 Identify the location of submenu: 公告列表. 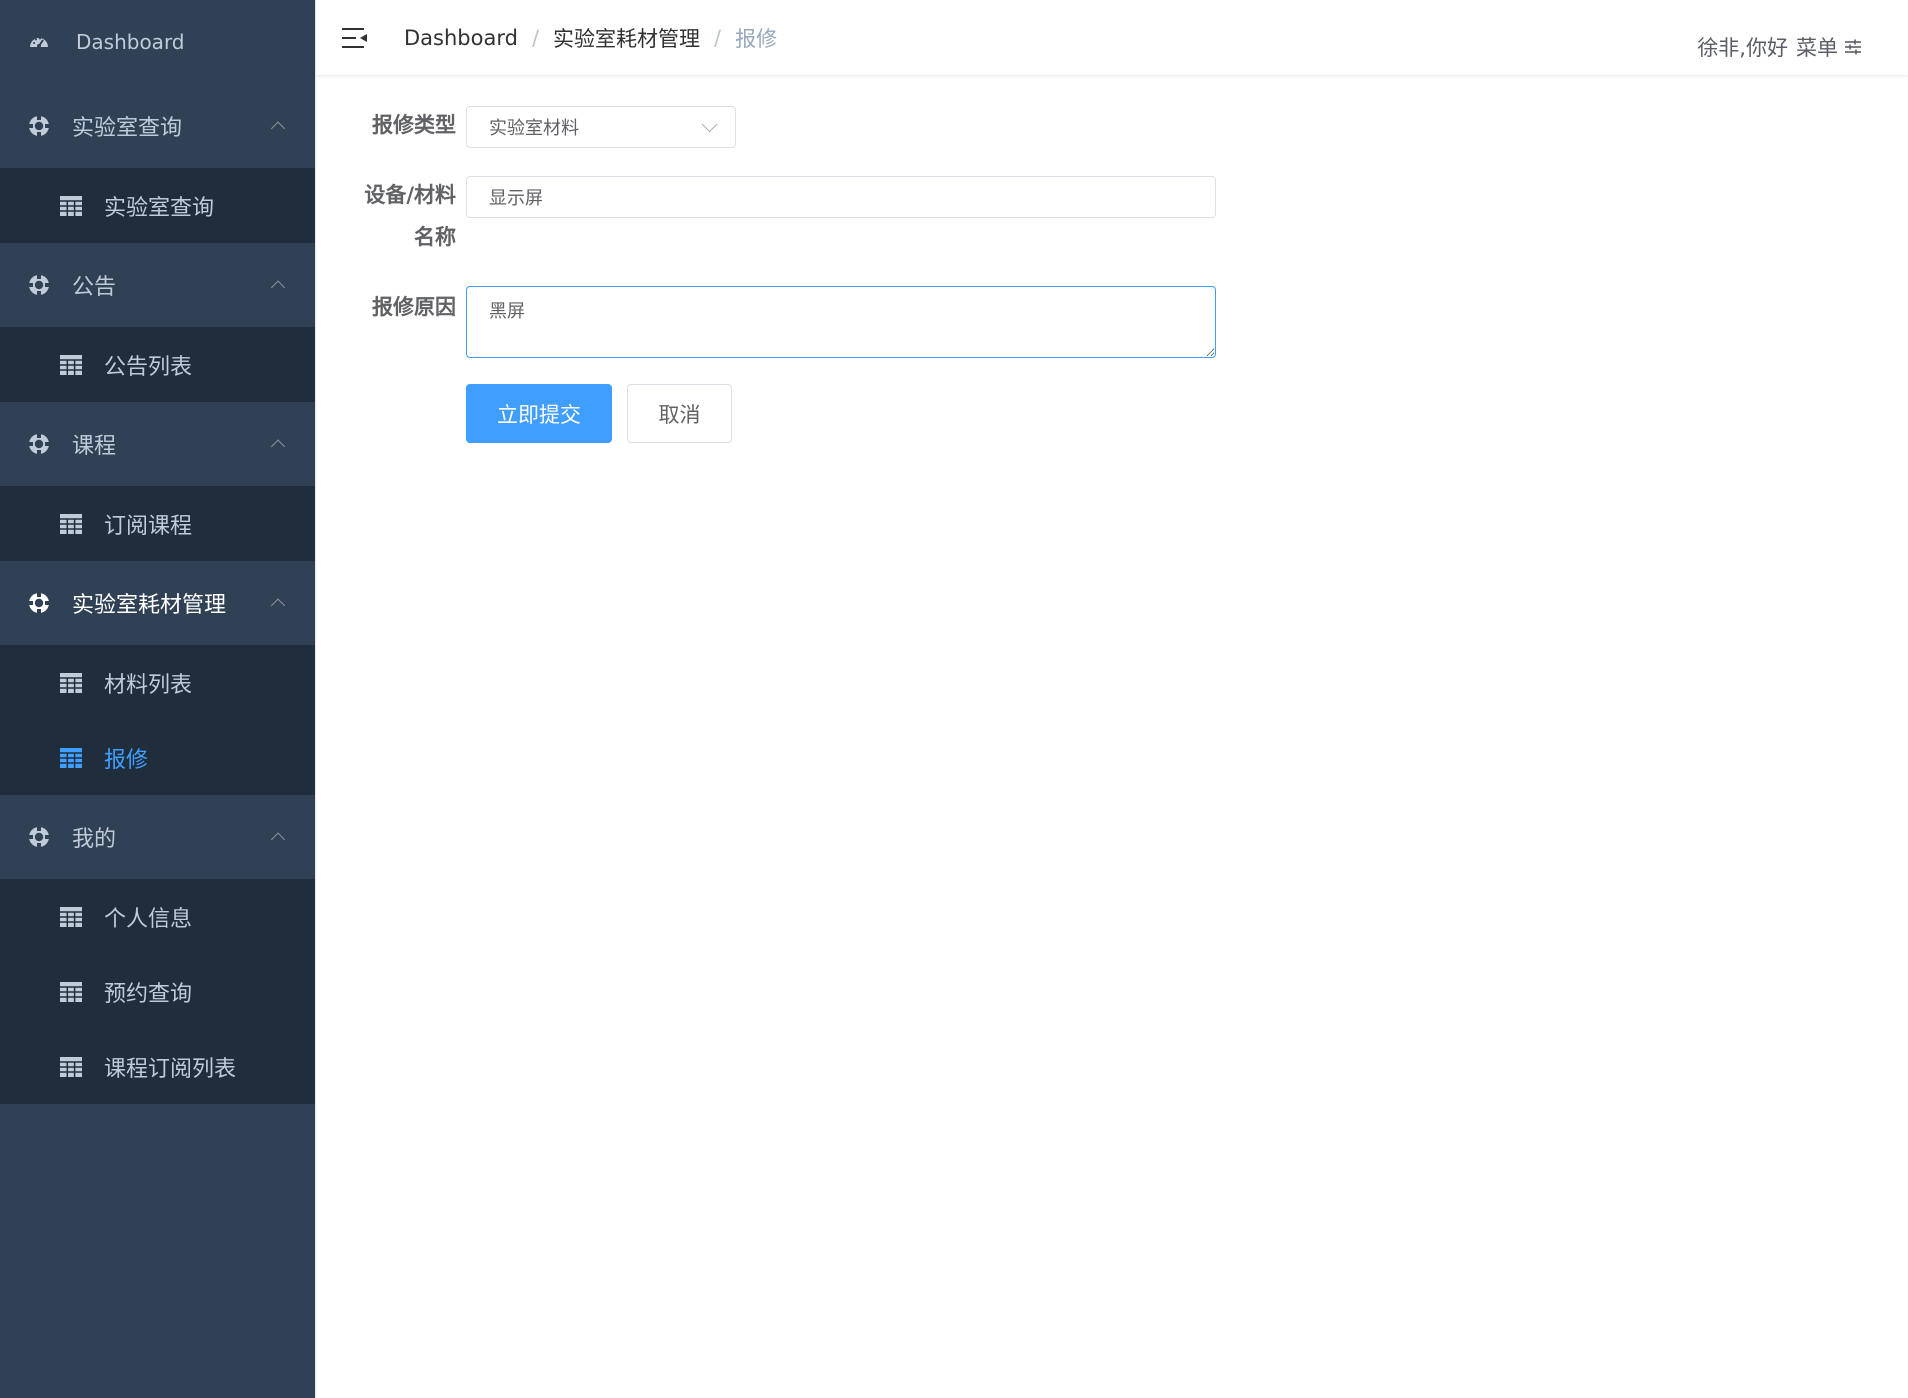
(157, 364).